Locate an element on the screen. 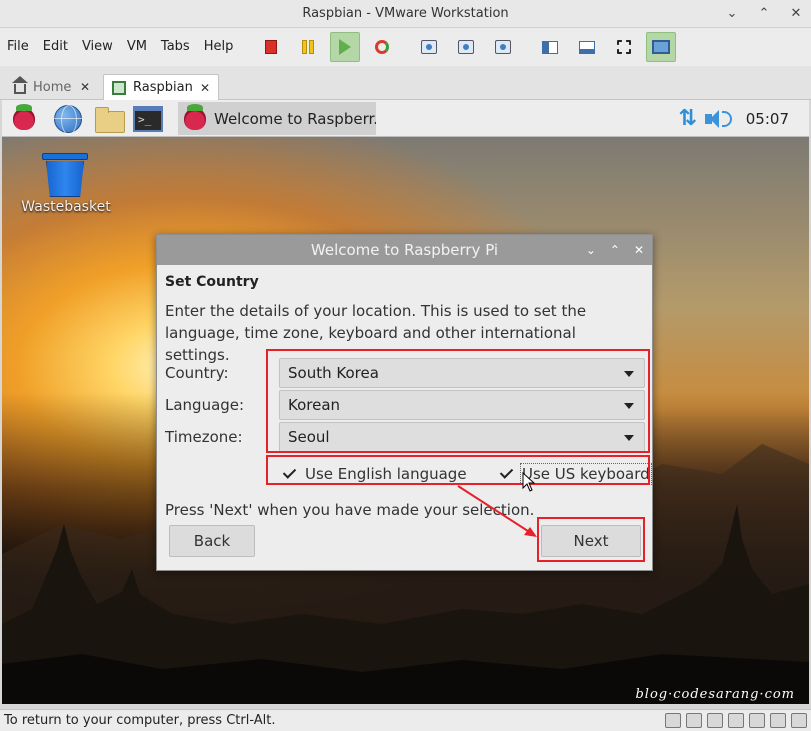 The image size is (811, 731). use-us-keyboard-label: Use US keyboard is located at coordinates (586, 474).